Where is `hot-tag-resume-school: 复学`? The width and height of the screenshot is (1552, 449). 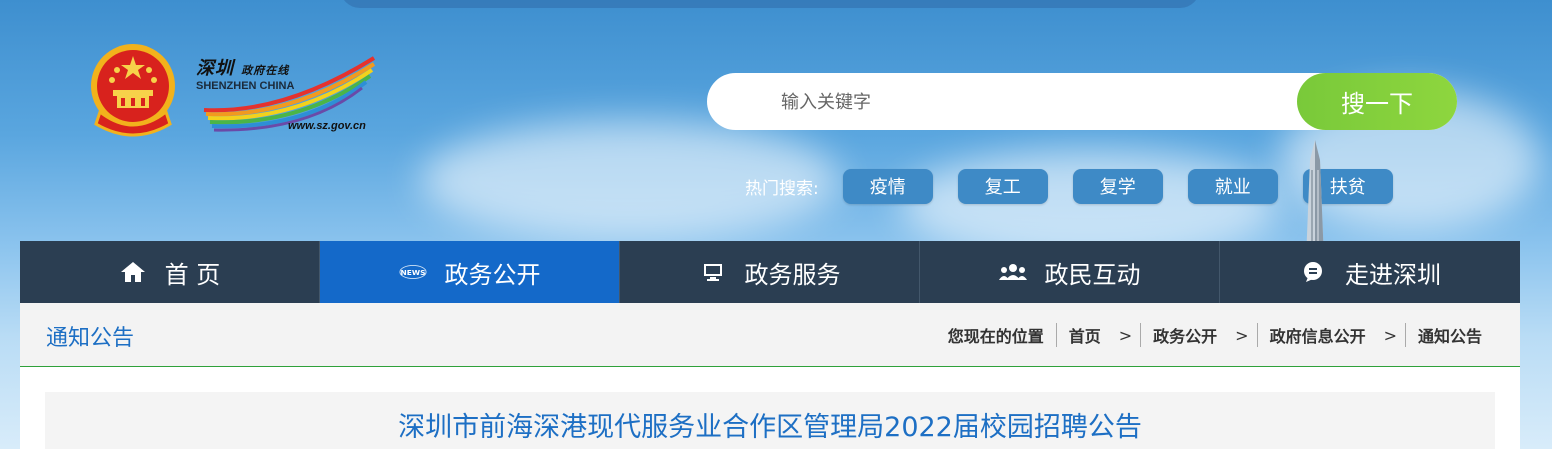
hot-tag-resume-school: 复学 is located at coordinates (1117, 186).